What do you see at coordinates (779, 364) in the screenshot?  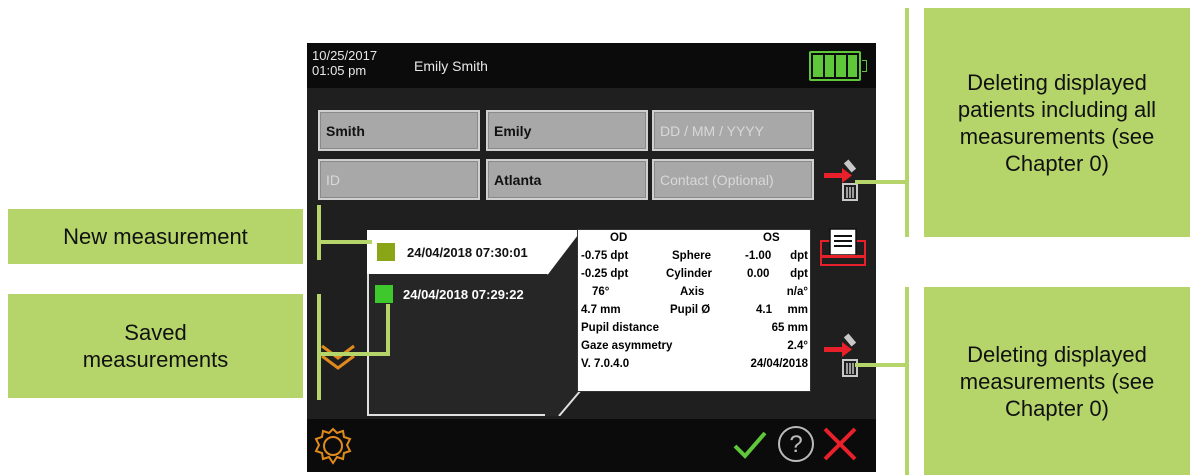 I see `results-date: 24/04/2018` at bounding box center [779, 364].